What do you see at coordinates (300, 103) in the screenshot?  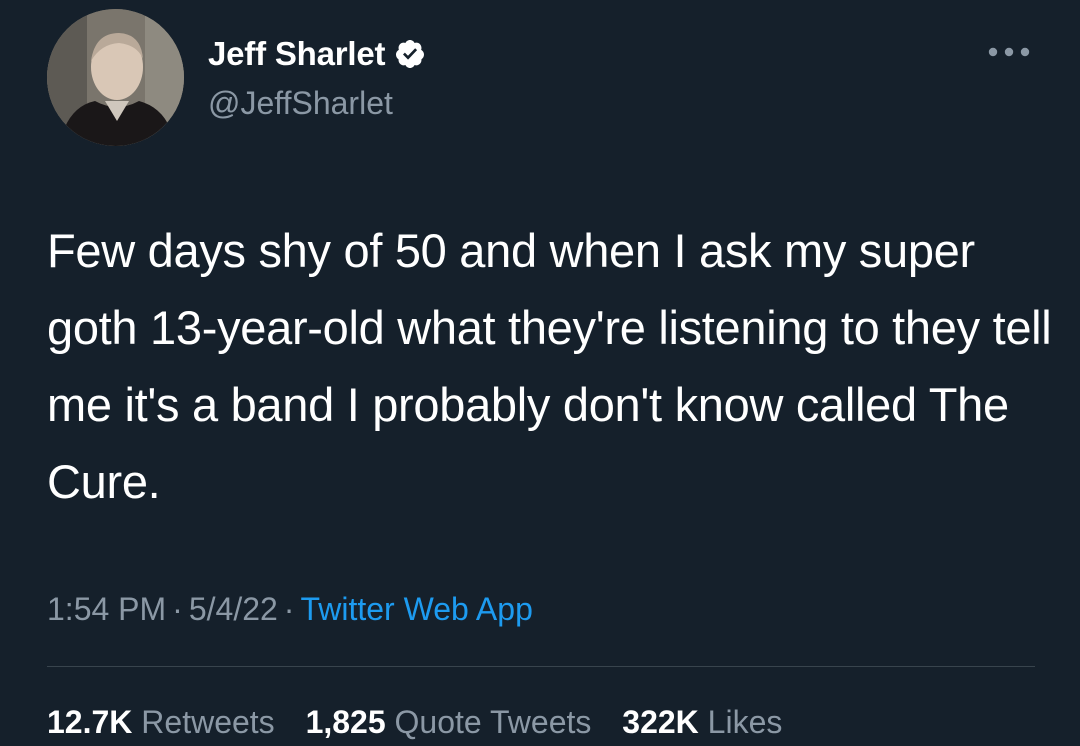 I see `author-handle: @JeffSharlet` at bounding box center [300, 103].